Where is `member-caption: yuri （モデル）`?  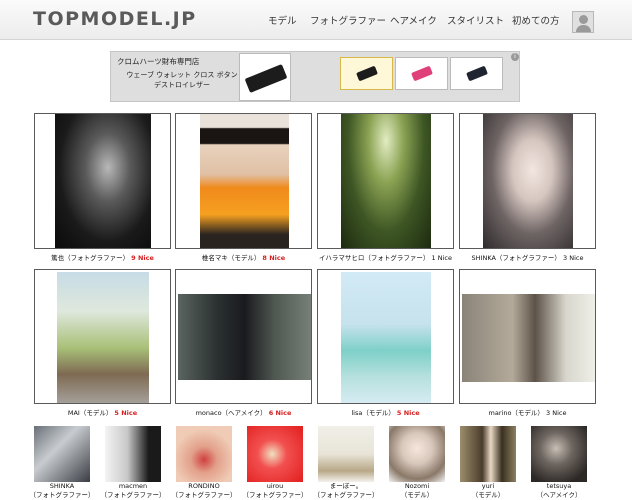 member-caption: yuri （モデル） is located at coordinates (488, 491).